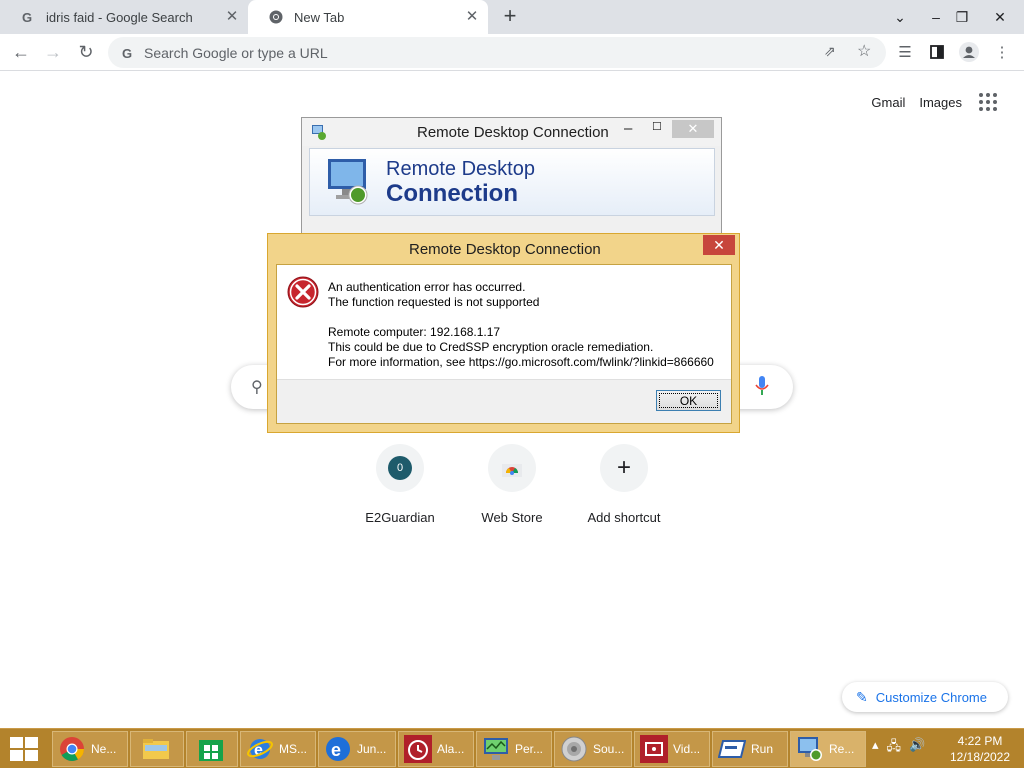 This screenshot has height=768, width=1024. What do you see at coordinates (1000, 17) in the screenshot?
I see `close-window-button: ✕` at bounding box center [1000, 17].